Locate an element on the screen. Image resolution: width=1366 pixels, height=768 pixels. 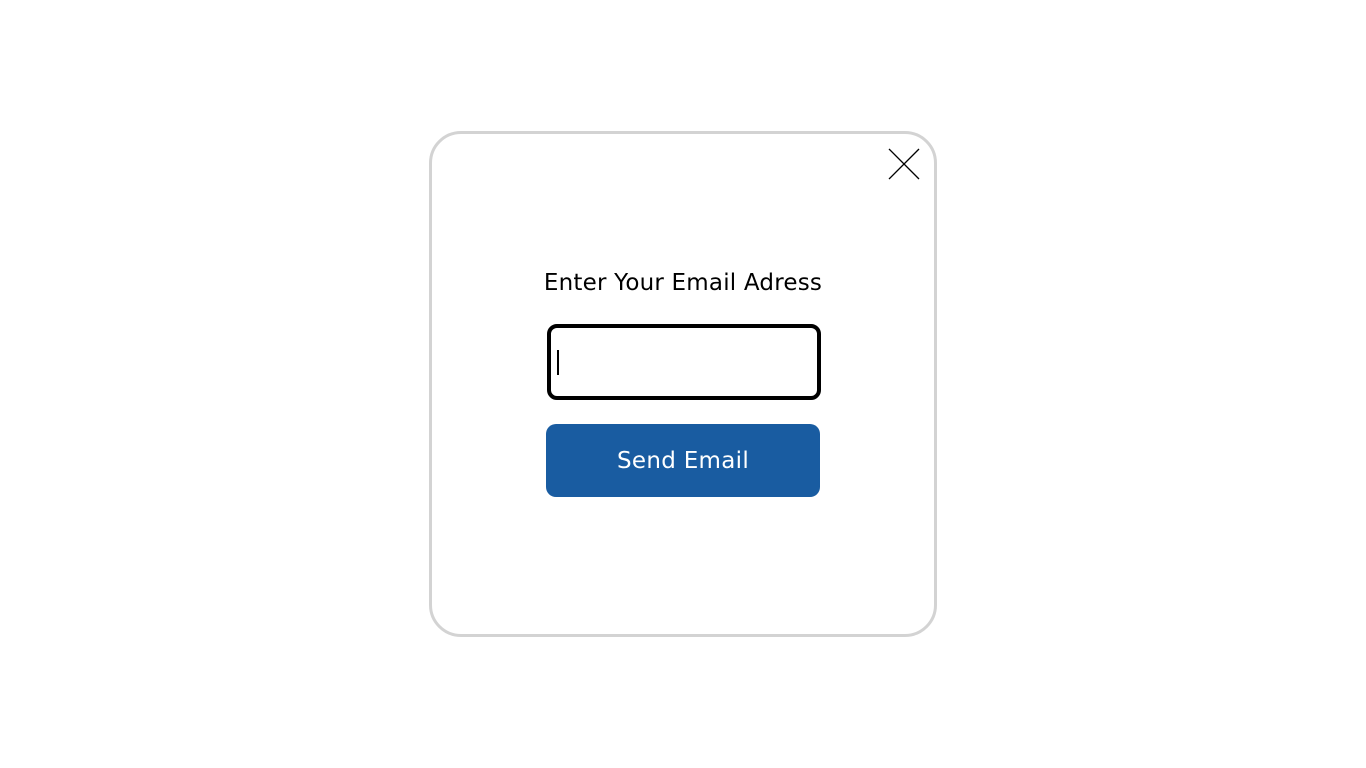
email-input is located at coordinates (684, 362).